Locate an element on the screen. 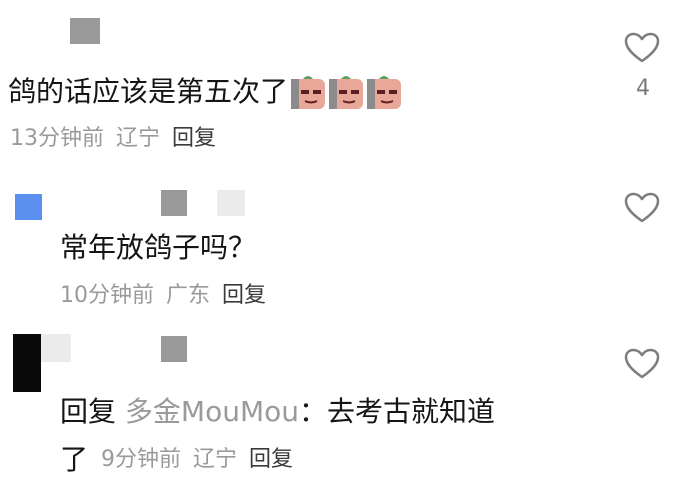 This screenshot has width=690, height=495. comment-meta: 13分钟前 辽宁 回复 is located at coordinates (113, 139).